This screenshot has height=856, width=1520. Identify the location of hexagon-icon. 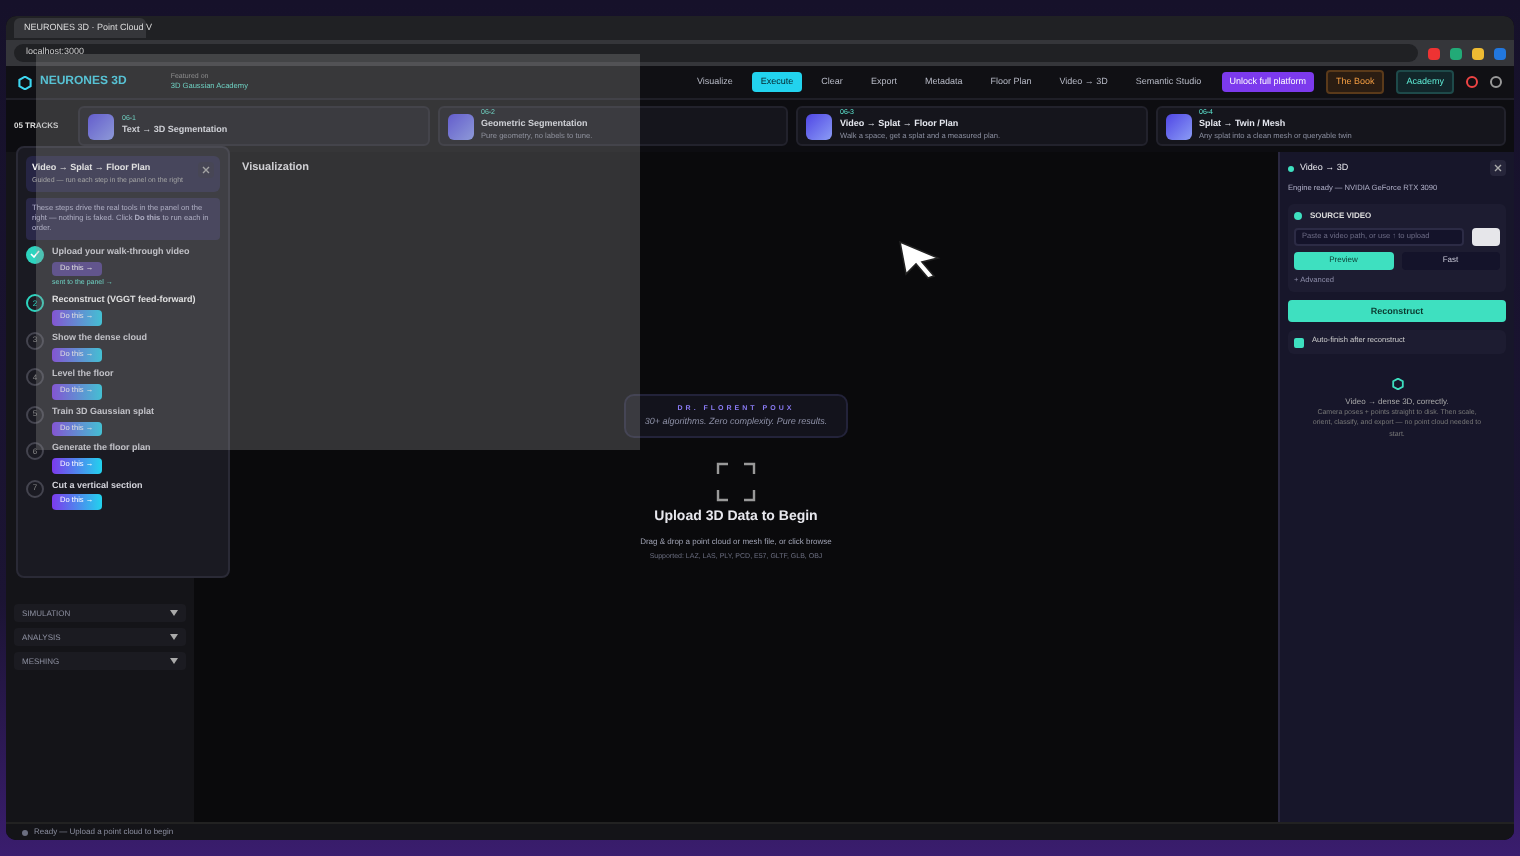
(1397, 384).